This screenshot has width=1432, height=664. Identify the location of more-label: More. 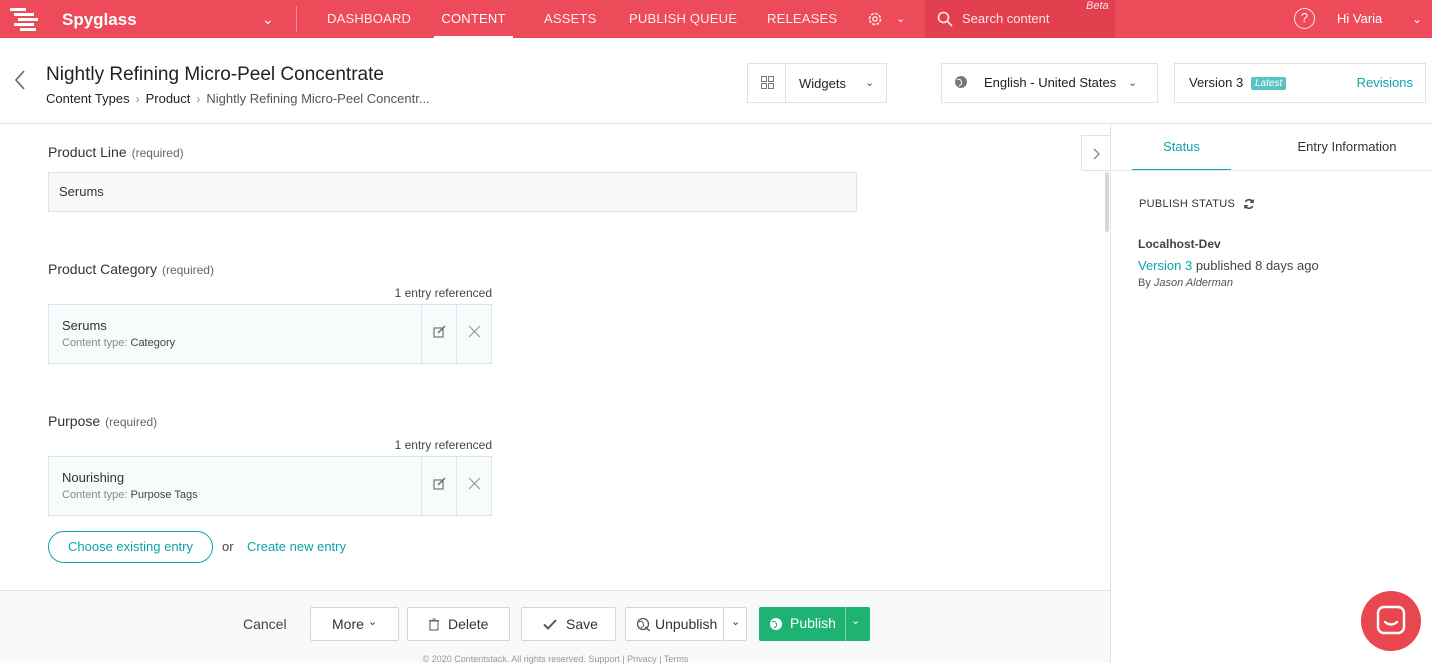
(348, 624).